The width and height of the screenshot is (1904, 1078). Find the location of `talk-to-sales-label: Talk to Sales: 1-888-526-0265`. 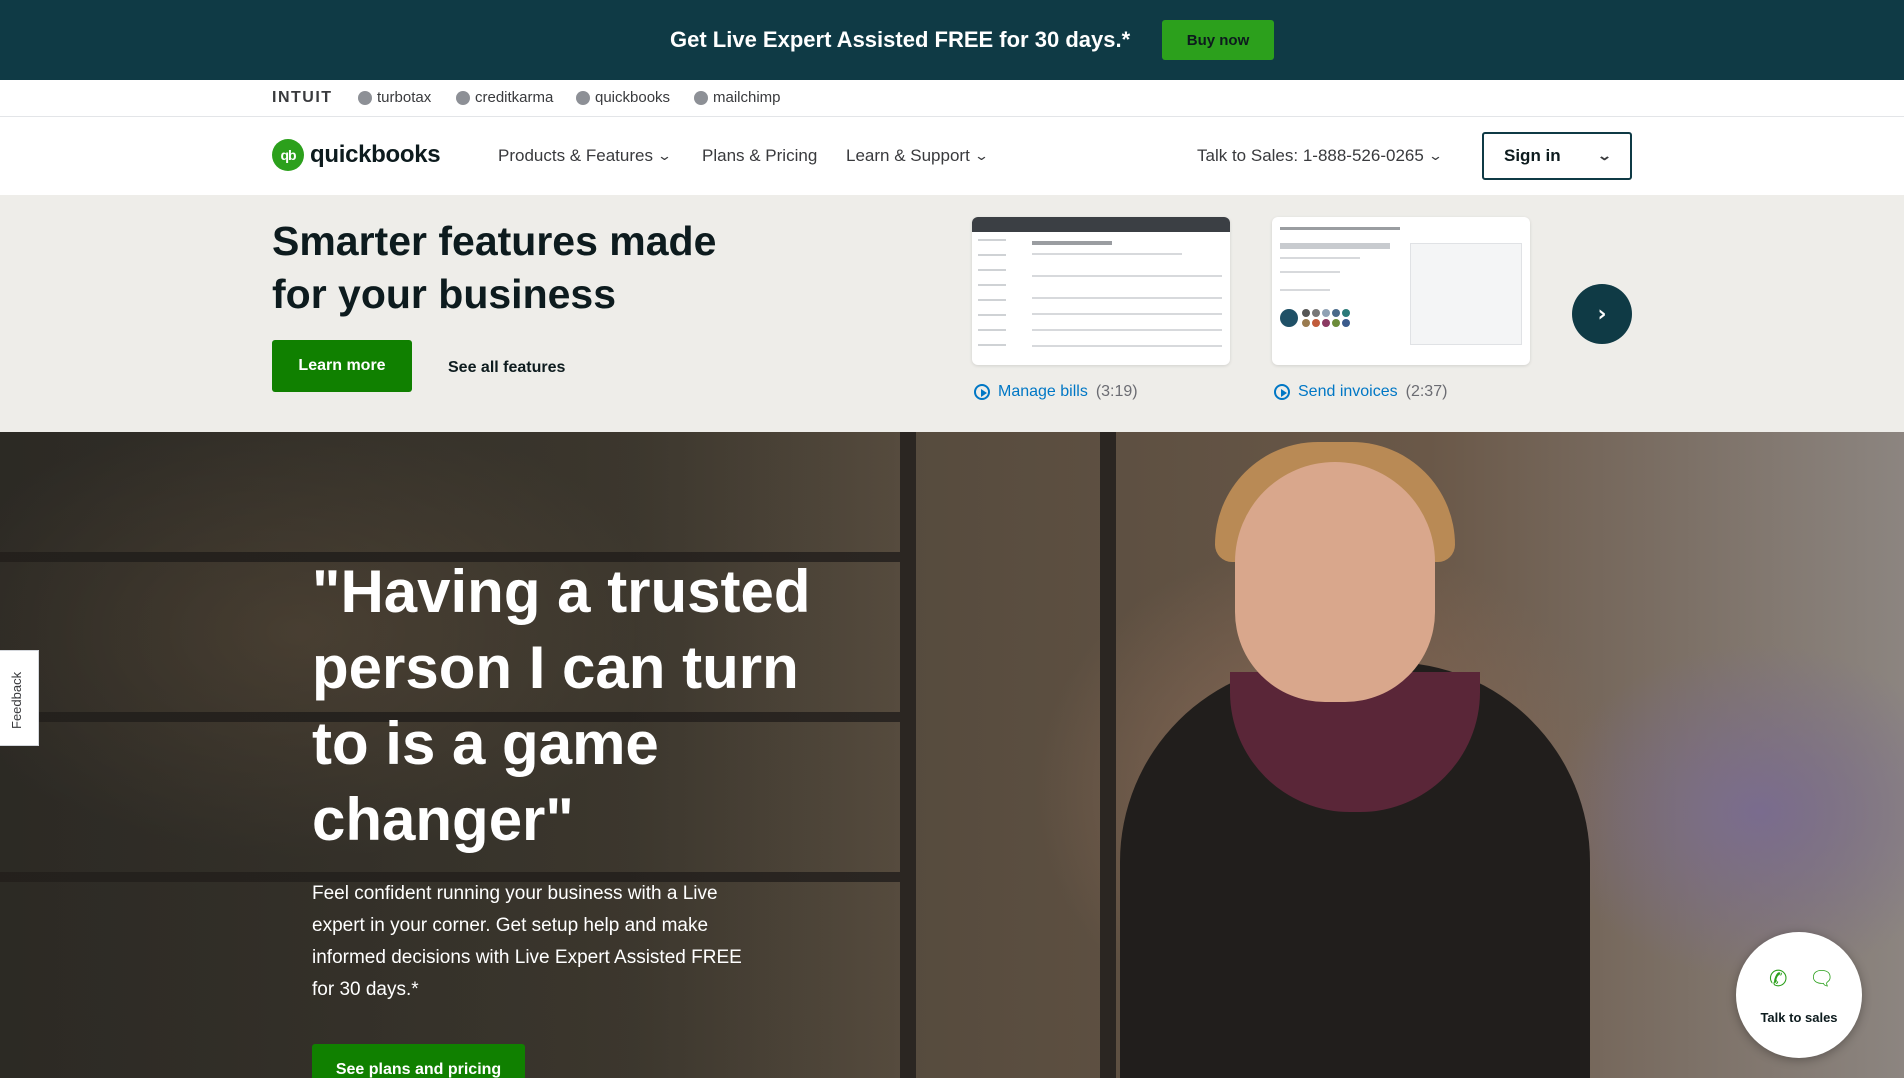

talk-to-sales-label: Talk to Sales: 1-888-526-0265 is located at coordinates (1310, 155).